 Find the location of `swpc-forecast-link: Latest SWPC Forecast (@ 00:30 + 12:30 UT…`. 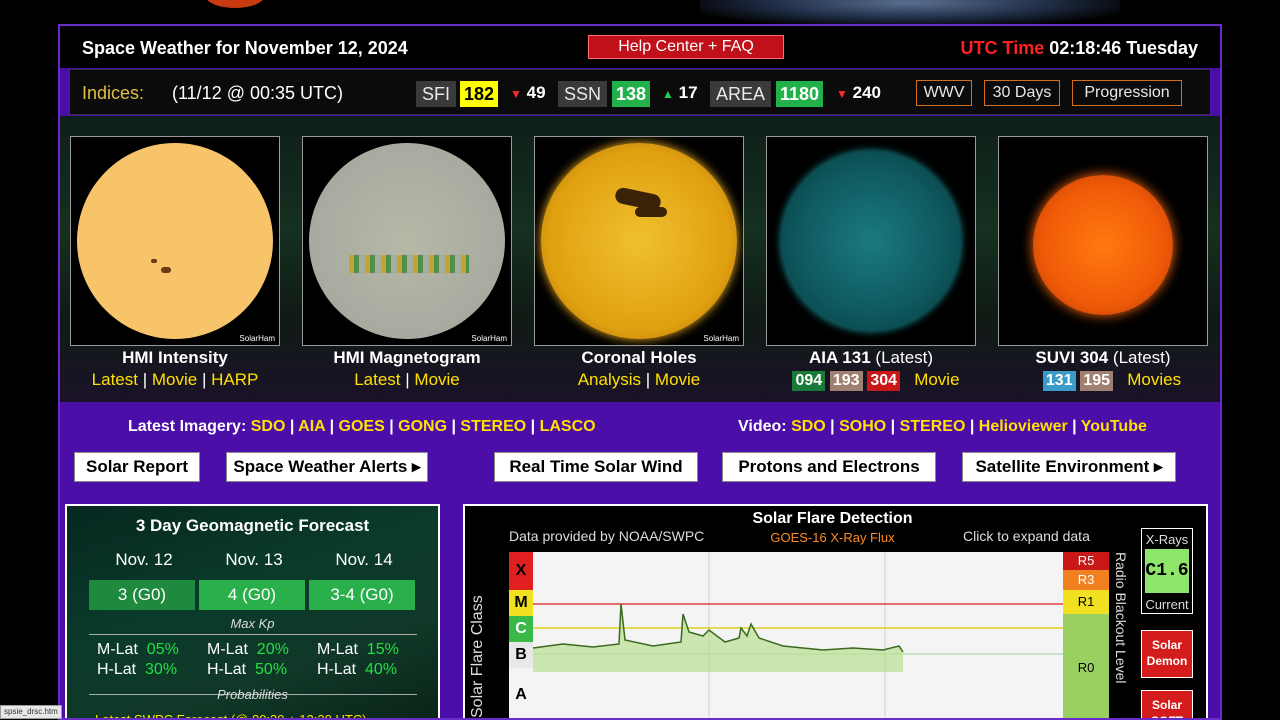

swpc-forecast-link: Latest SWPC Forecast (@ 00:30 + 12:30 UT… is located at coordinates (231, 715).